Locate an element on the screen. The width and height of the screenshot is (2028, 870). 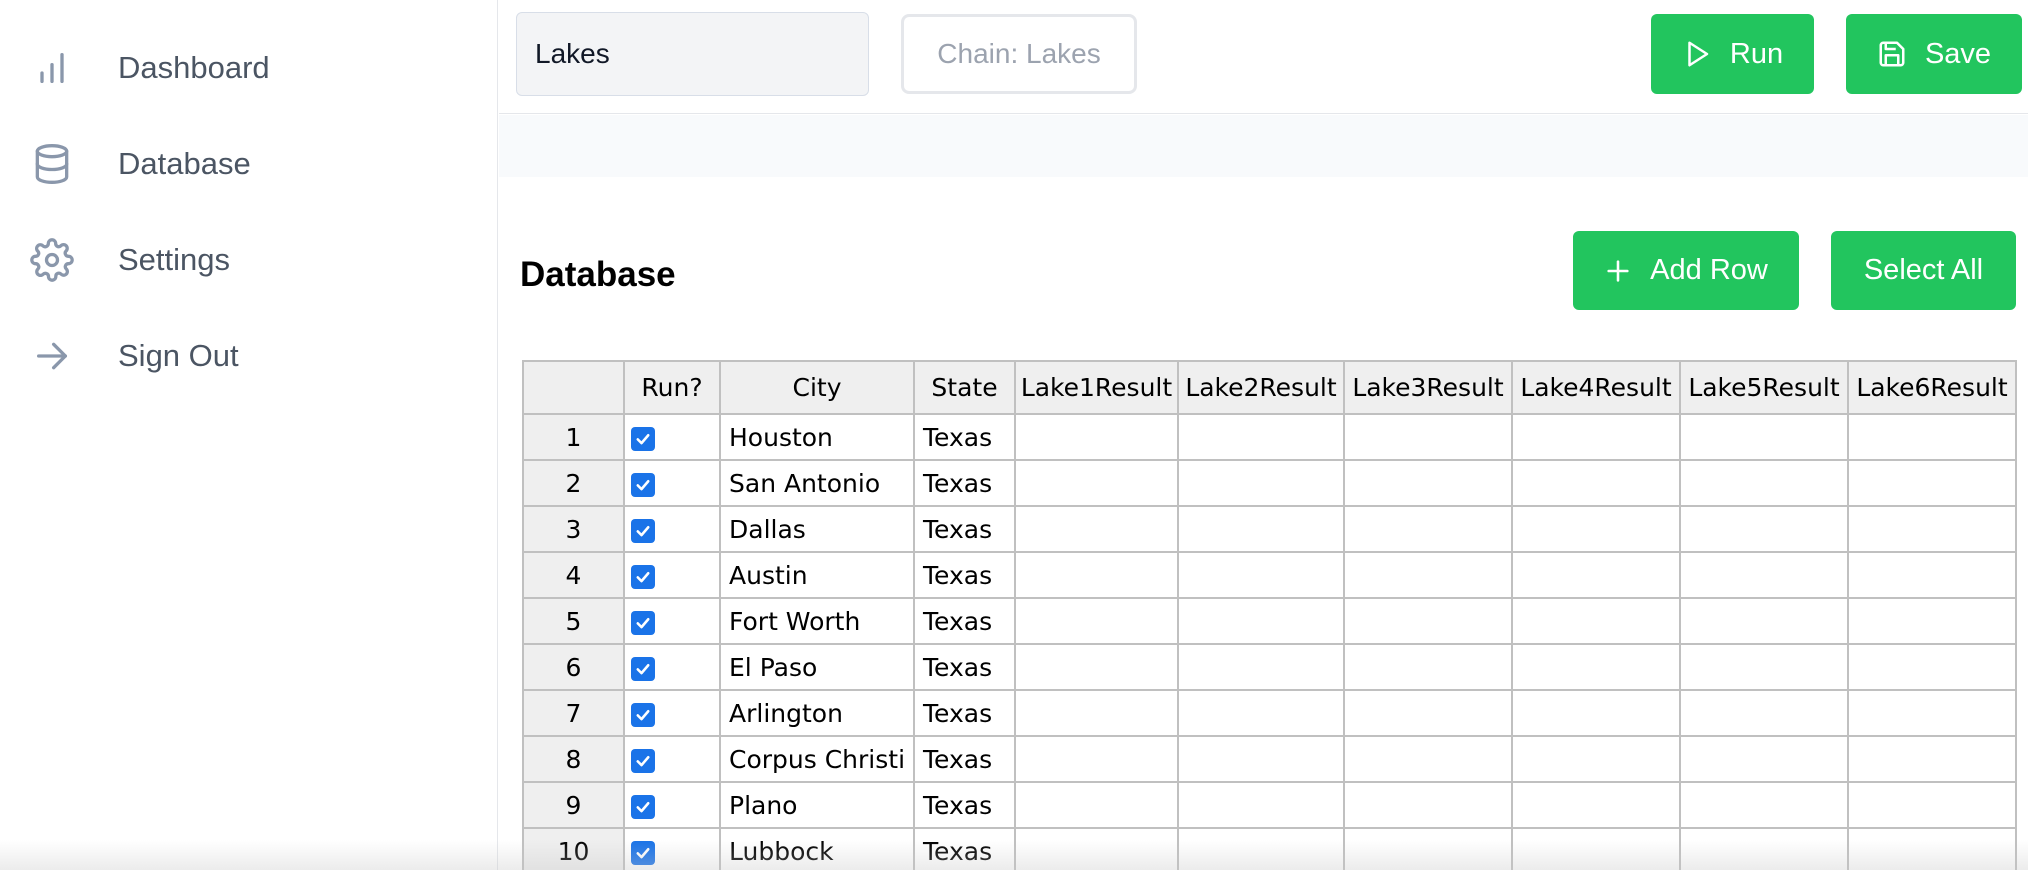
row-number-header is located at coordinates (574, 388).